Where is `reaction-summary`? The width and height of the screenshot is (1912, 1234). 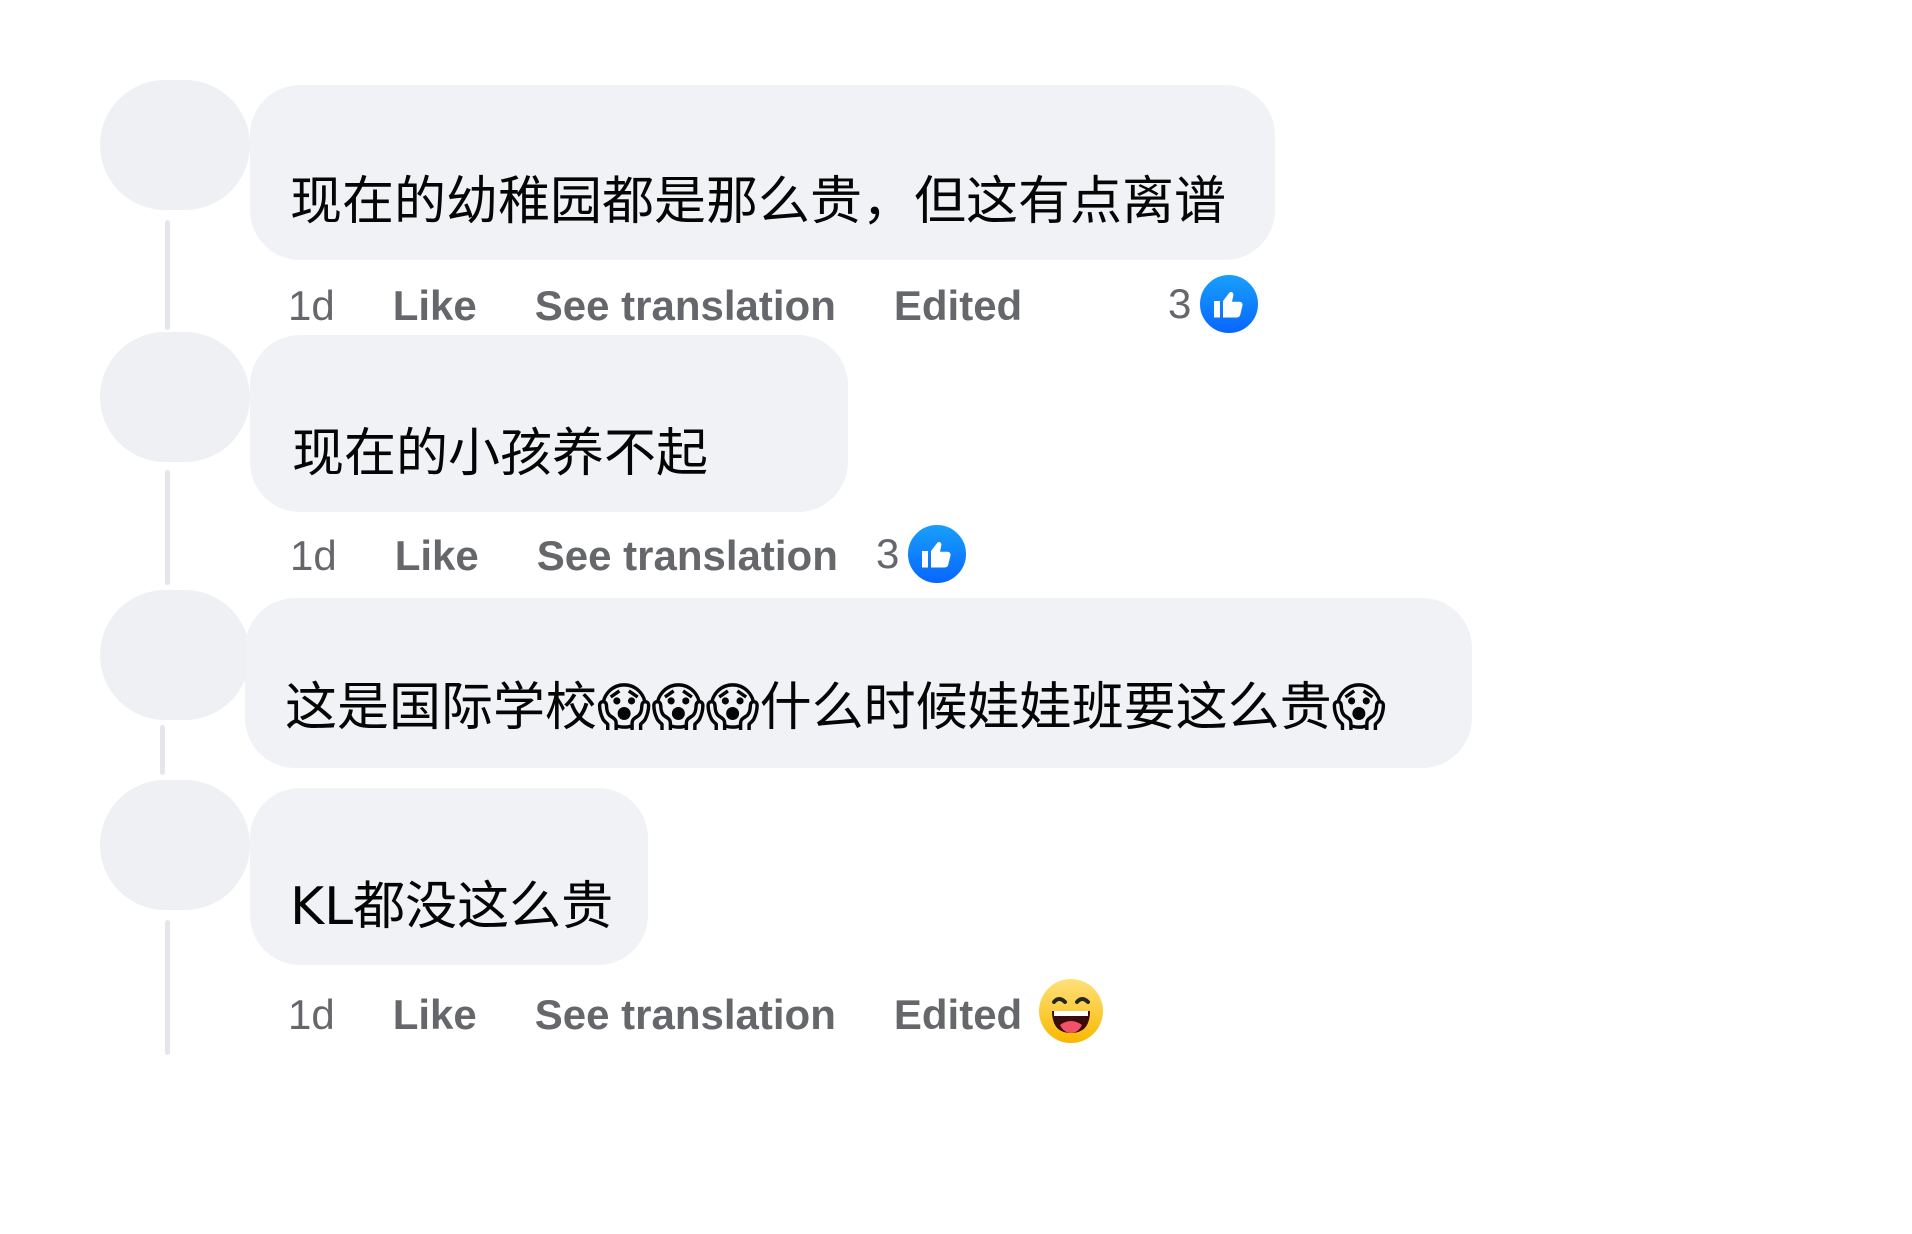 reaction-summary is located at coordinates (1071, 1011).